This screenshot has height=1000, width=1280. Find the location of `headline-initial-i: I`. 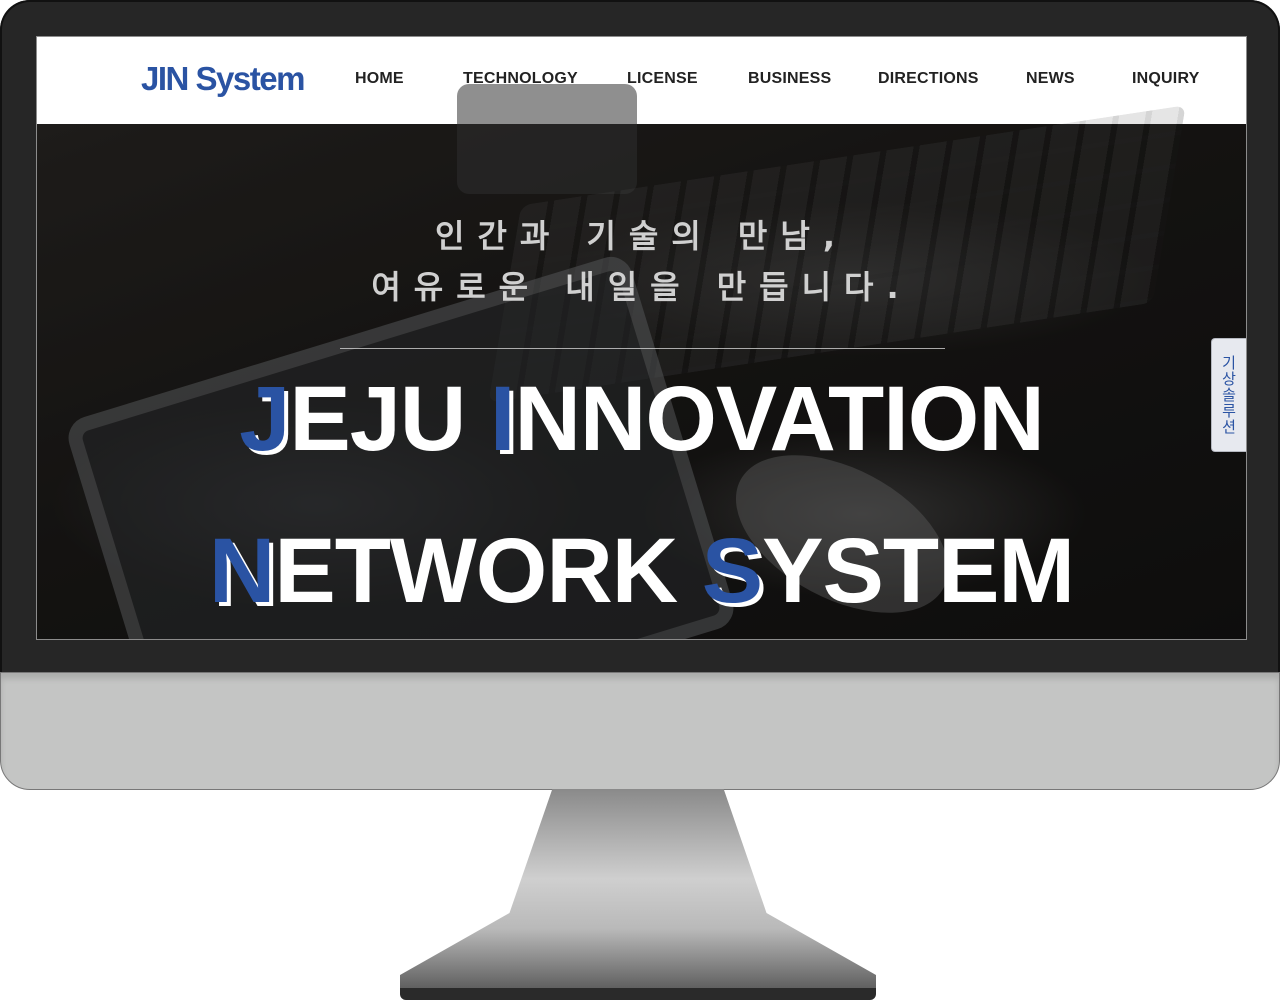

headline-initial-i: I is located at coordinates (502, 419).